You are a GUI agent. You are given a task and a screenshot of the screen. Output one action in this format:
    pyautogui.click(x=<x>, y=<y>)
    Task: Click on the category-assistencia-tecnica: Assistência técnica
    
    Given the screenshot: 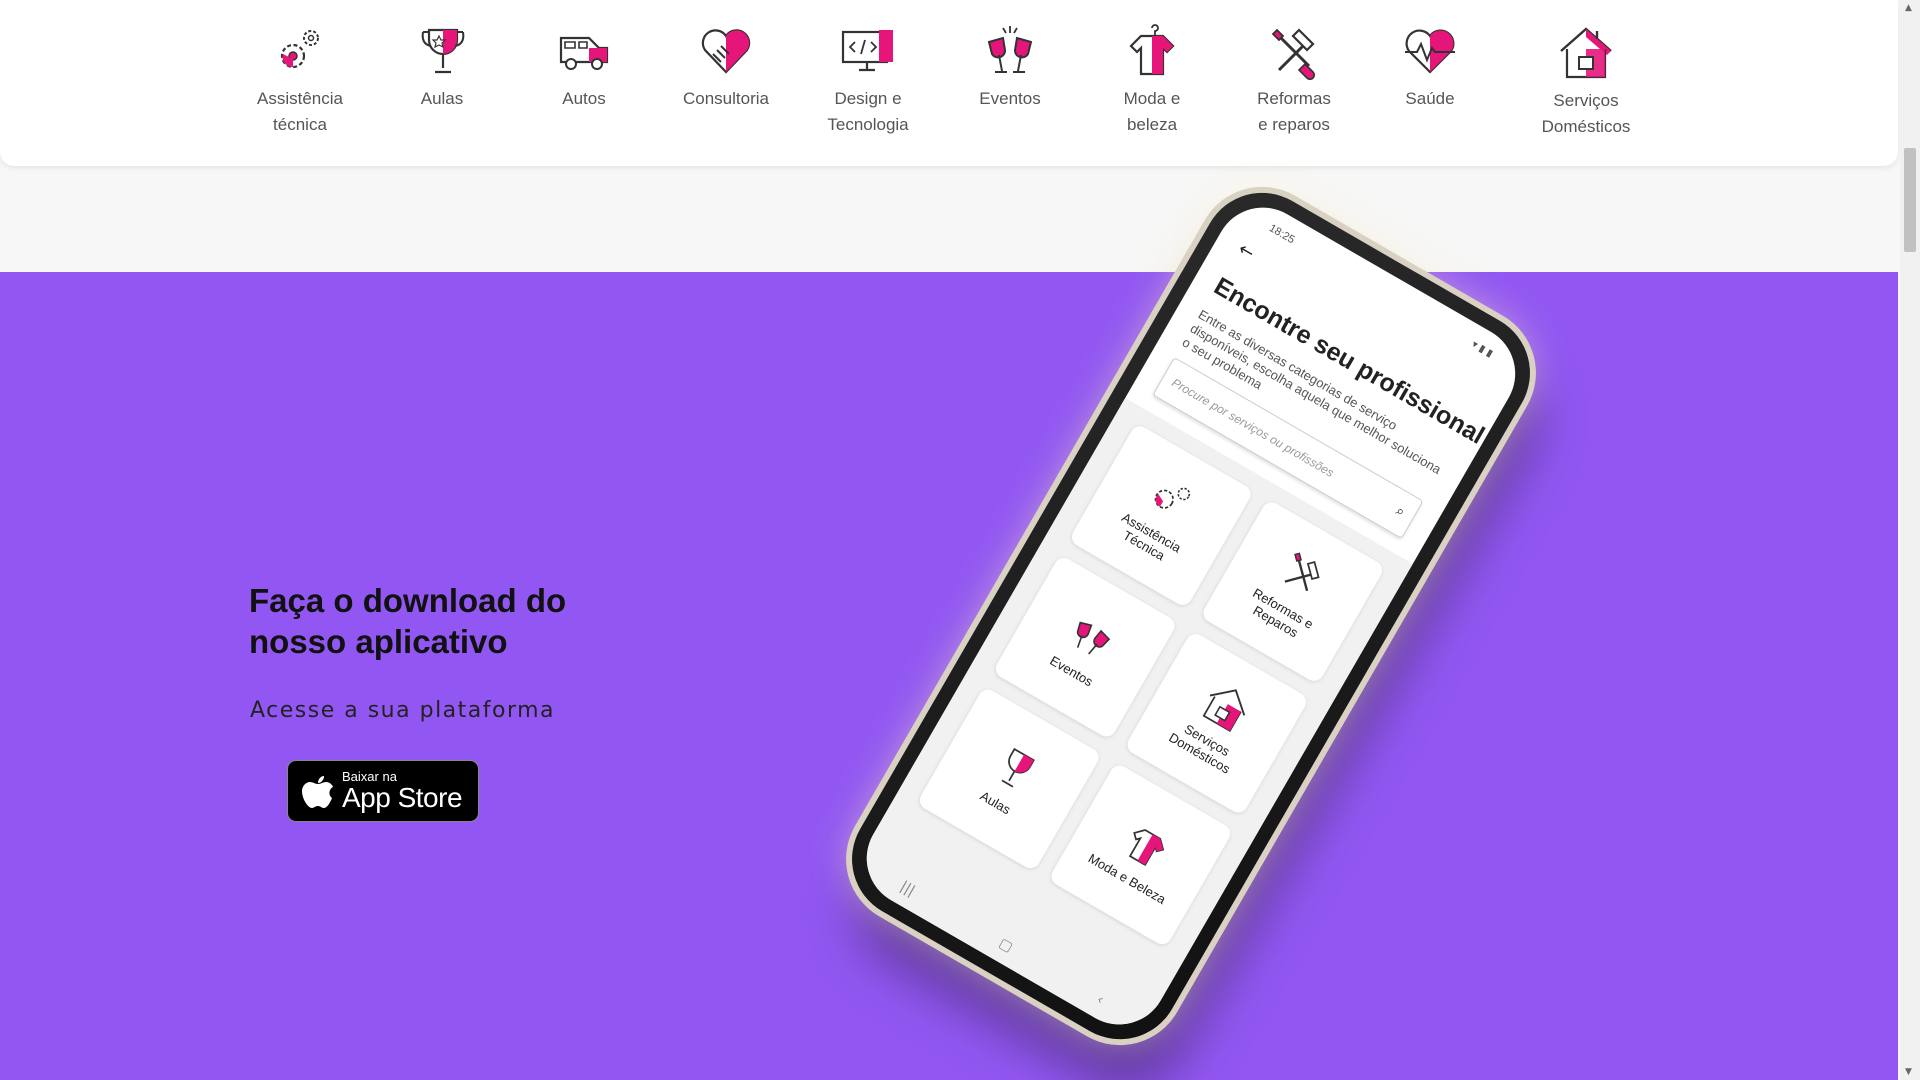 What is the action you would take?
    pyautogui.click(x=300, y=81)
    